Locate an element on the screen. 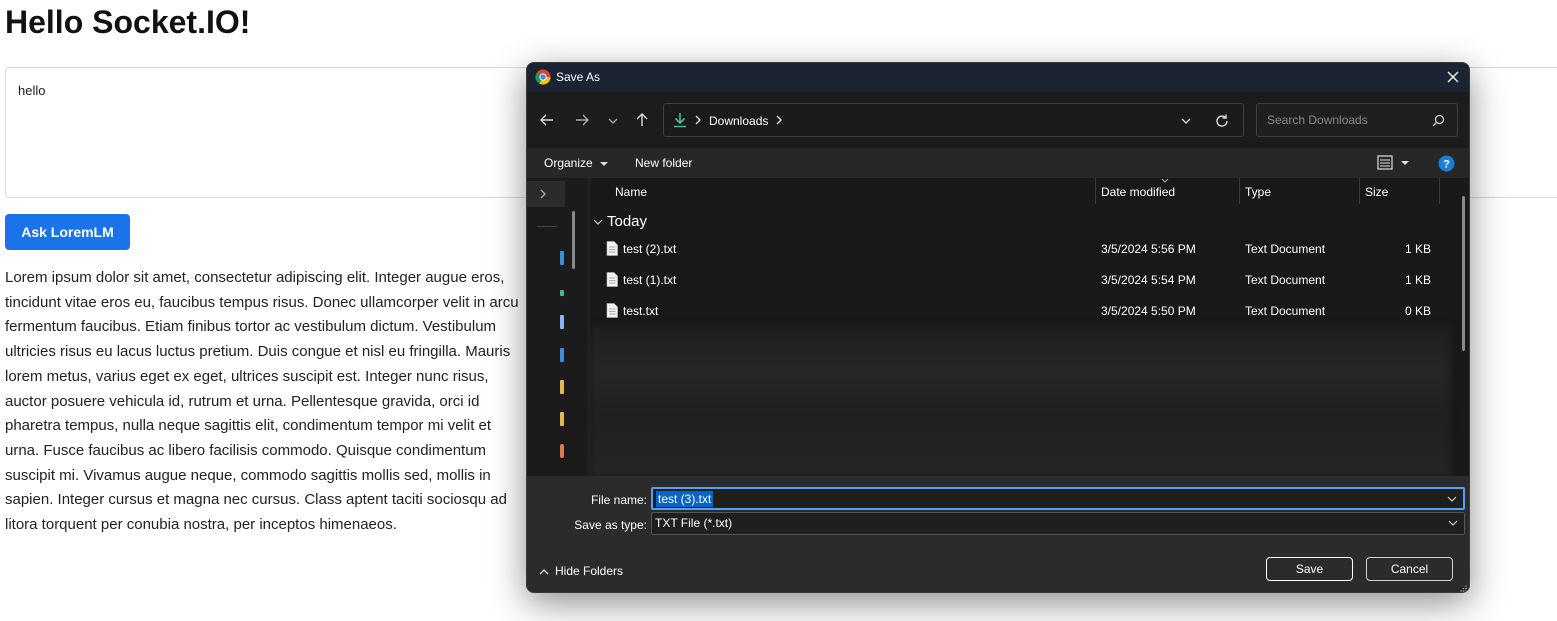  ask-loremlm-button: Ask LoremLM is located at coordinates (67, 232).